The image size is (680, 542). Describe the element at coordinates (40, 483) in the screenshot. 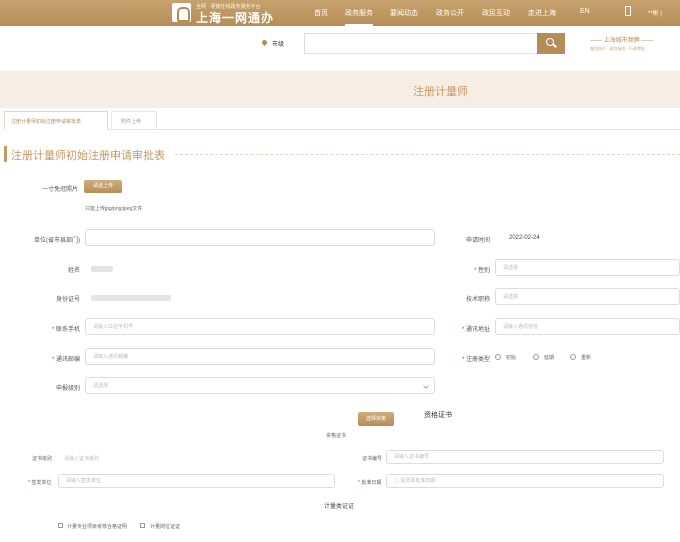

I see `issuer-label: * 签发单位` at that location.